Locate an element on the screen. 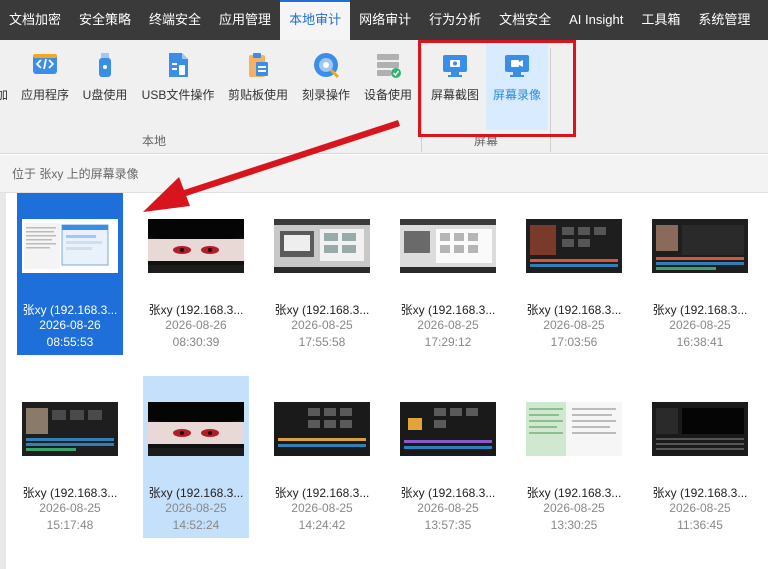 This screenshot has height=569, width=768. annotation-arrow is located at coordinates (271, 166).